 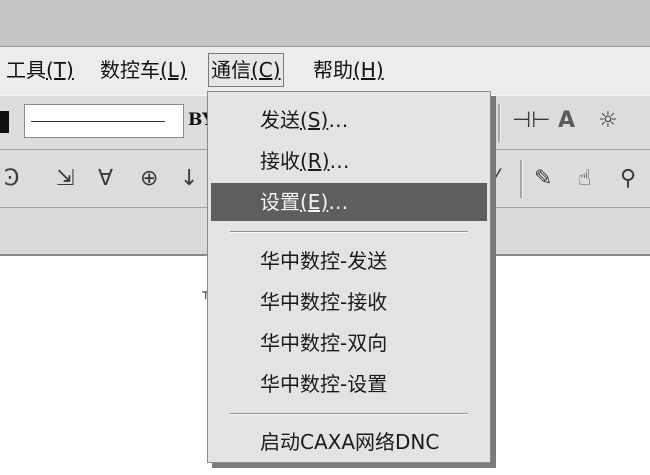 I want to click on menu-cnc-lathe-mnemonic: (L), so click(x=173, y=70).